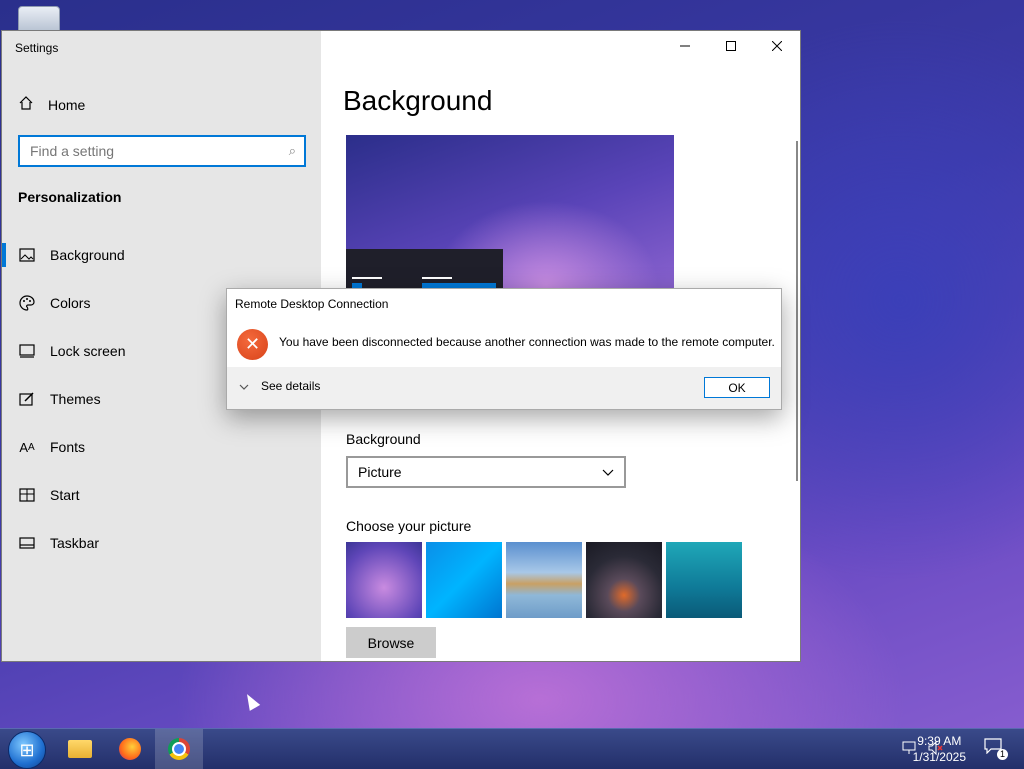  I want to click on picture-icon, so click(27, 255).